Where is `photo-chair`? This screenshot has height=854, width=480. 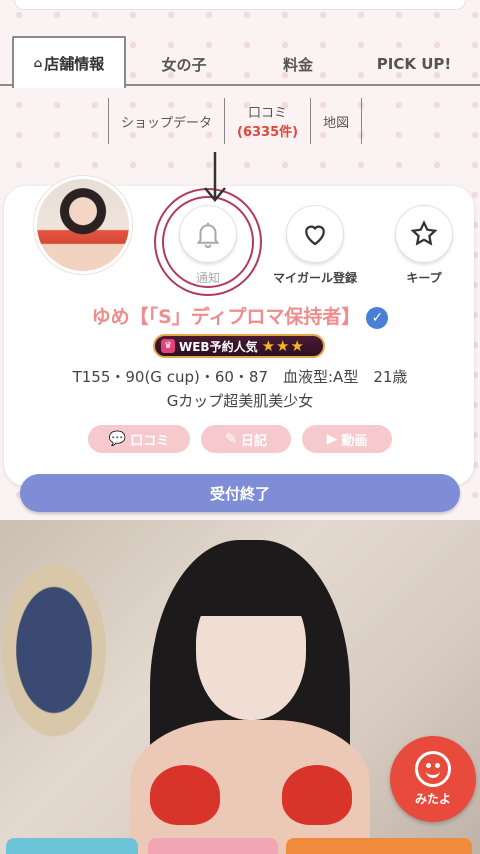 photo-chair is located at coordinates (60, 660).